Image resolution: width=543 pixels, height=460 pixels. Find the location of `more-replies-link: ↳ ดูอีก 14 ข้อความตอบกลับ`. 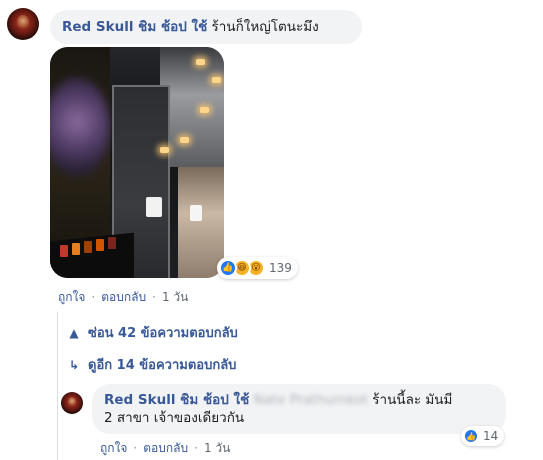

more-replies-link: ↳ ดูอีก 14 ข้อความตอบกลับ is located at coordinates (152, 364).